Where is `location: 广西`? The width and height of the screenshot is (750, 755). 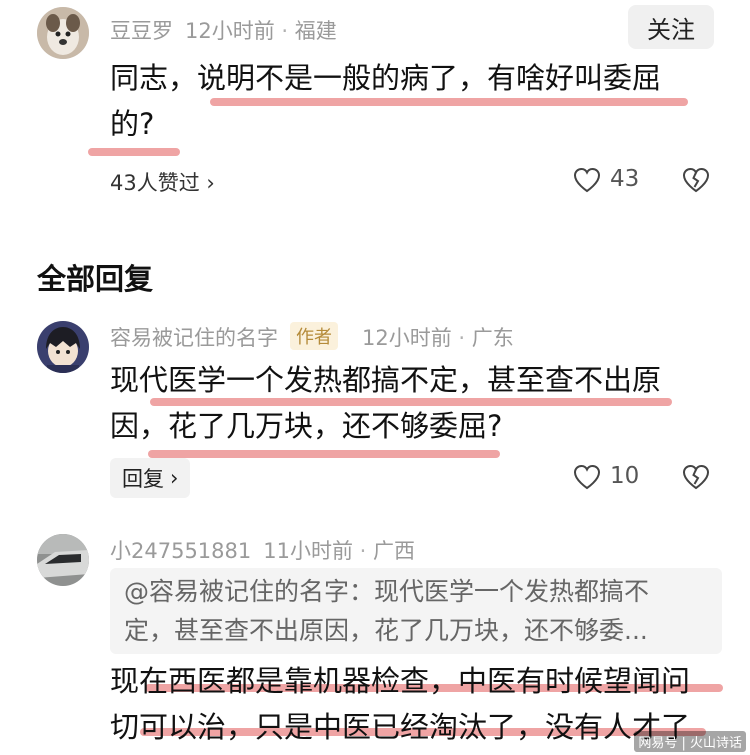
location: 广西 is located at coordinates (394, 551).